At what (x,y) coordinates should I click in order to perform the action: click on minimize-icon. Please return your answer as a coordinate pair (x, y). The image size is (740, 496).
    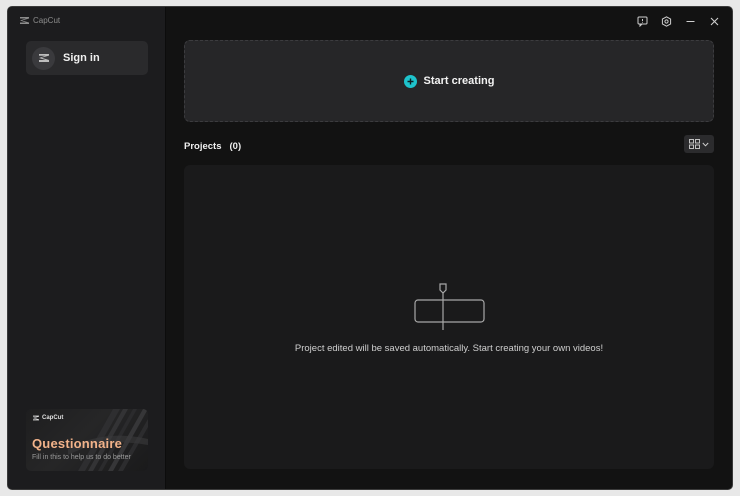
    Looking at the image, I should click on (690, 21).